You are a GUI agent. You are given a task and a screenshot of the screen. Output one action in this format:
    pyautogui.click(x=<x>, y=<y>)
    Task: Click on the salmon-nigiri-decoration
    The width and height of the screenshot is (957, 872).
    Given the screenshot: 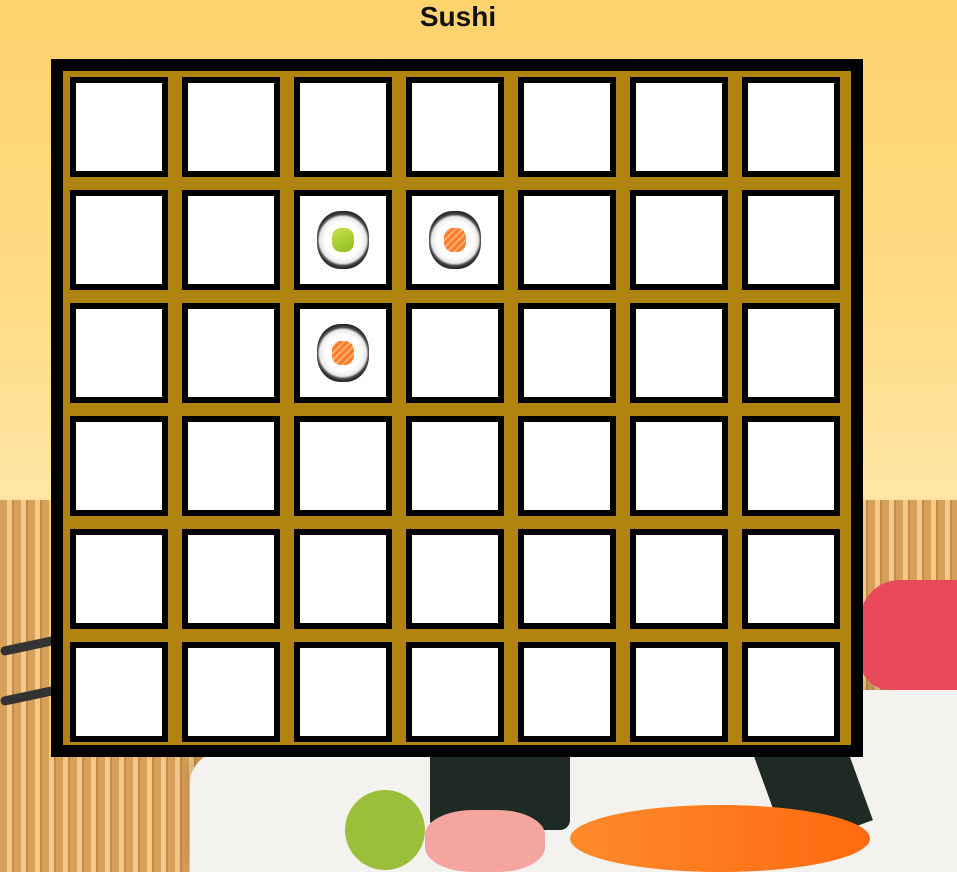 What is the action you would take?
    pyautogui.click(x=720, y=838)
    